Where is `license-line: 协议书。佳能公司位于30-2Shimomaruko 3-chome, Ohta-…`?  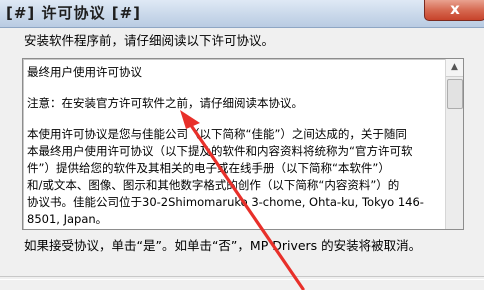 license-line: 协议书。佳能公司位于30-2Shimomaruko 3-chome, Ohta-… is located at coordinates (225, 202).